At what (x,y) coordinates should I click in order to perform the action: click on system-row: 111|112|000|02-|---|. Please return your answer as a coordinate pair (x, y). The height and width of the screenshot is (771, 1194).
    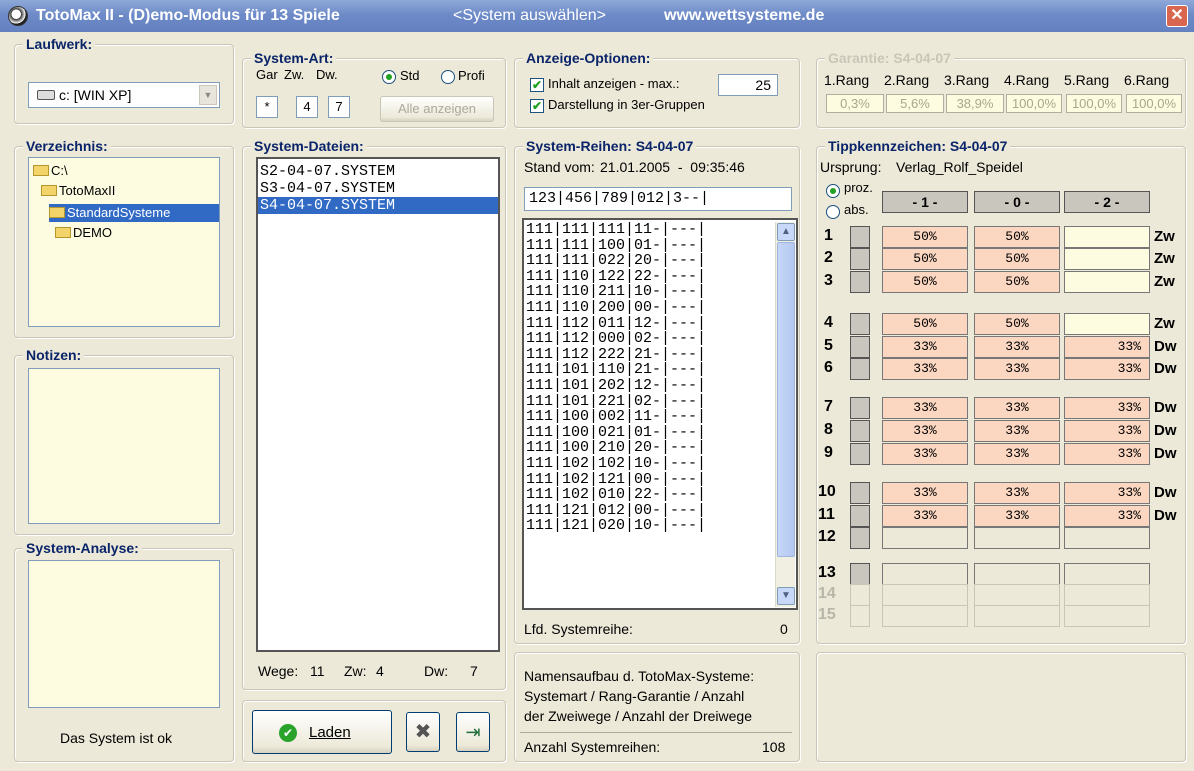
    Looking at the image, I should click on (650, 339).